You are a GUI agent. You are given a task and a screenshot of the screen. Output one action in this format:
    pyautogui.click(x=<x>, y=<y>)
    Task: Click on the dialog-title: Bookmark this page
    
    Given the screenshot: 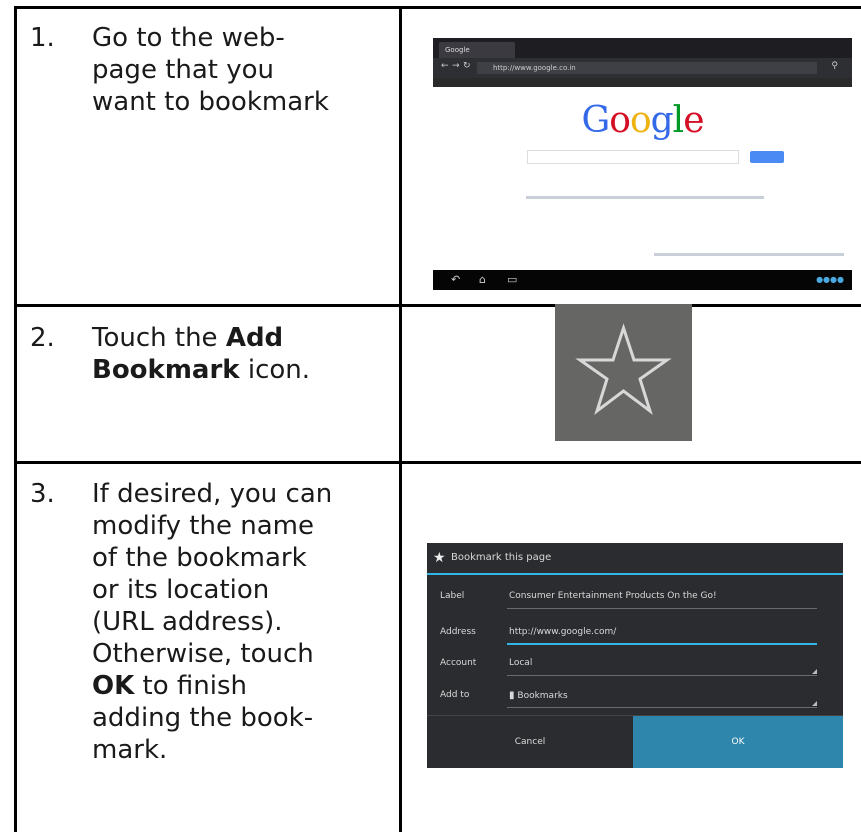 What is the action you would take?
    pyautogui.click(x=501, y=557)
    